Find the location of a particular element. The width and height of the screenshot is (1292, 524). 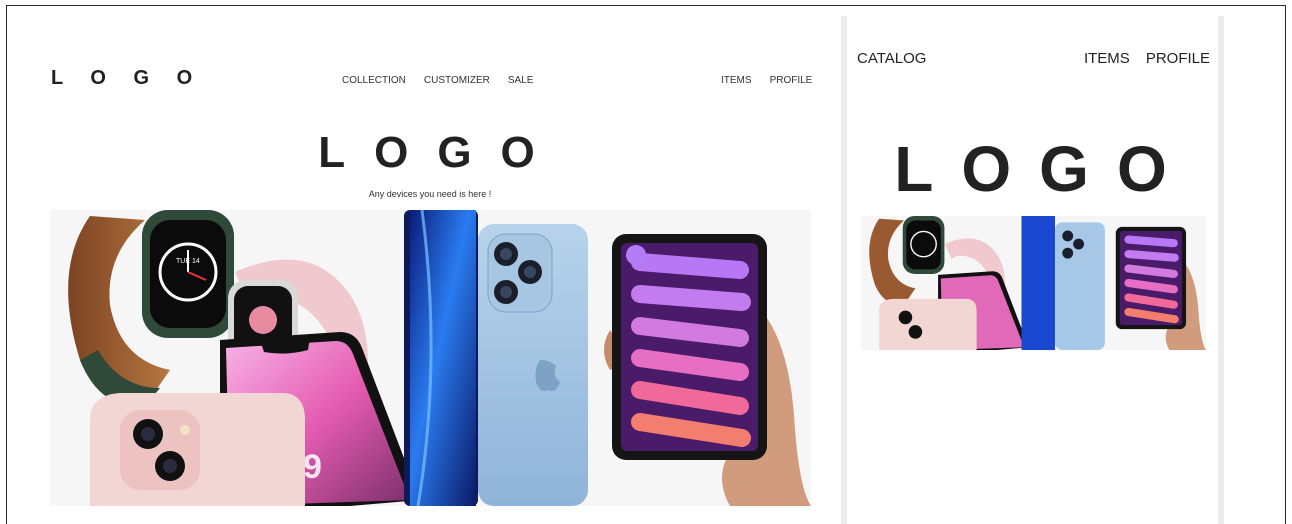

nav-collection: COLLECTION is located at coordinates (374, 80).